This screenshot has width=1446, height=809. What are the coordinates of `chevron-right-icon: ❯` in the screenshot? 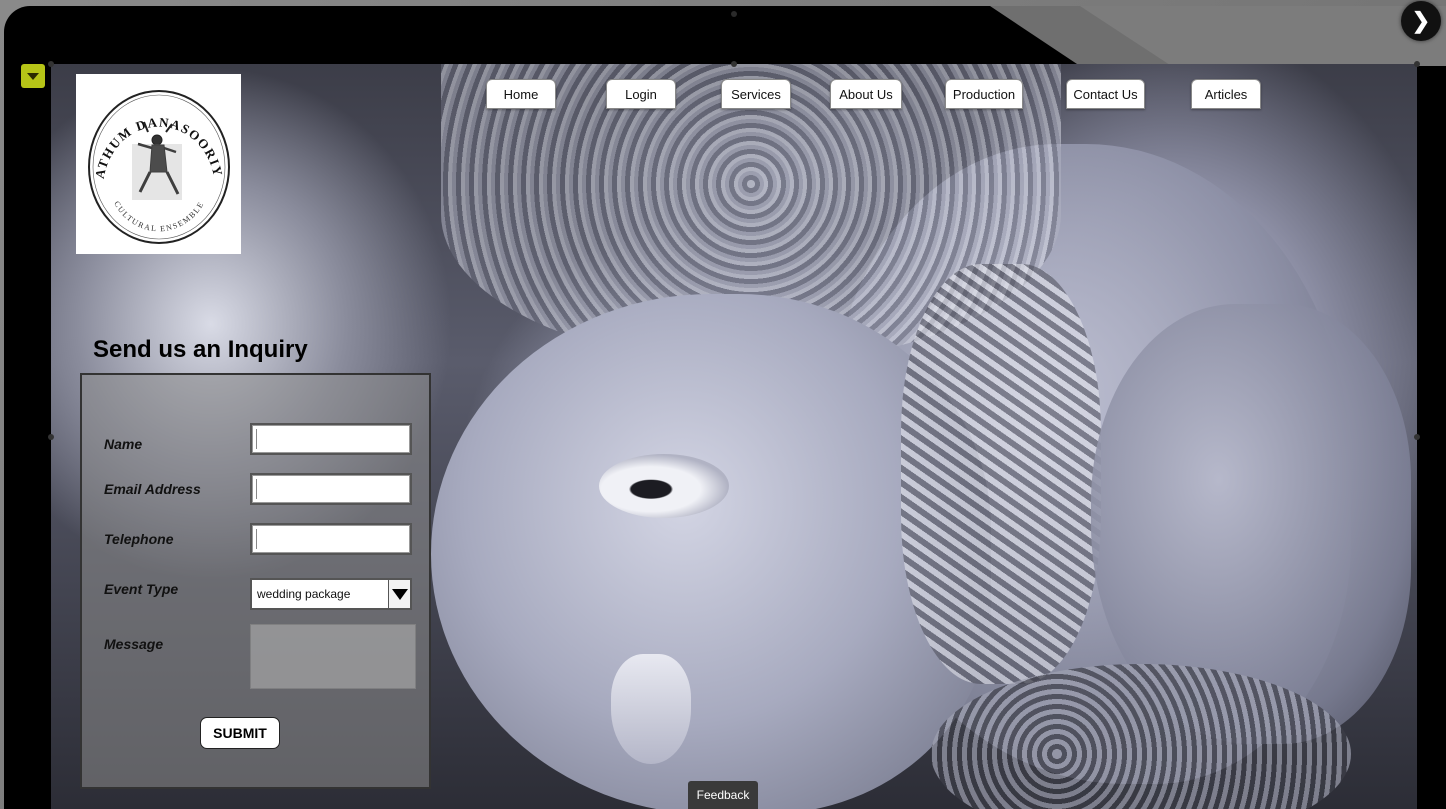 It's located at (1421, 20).